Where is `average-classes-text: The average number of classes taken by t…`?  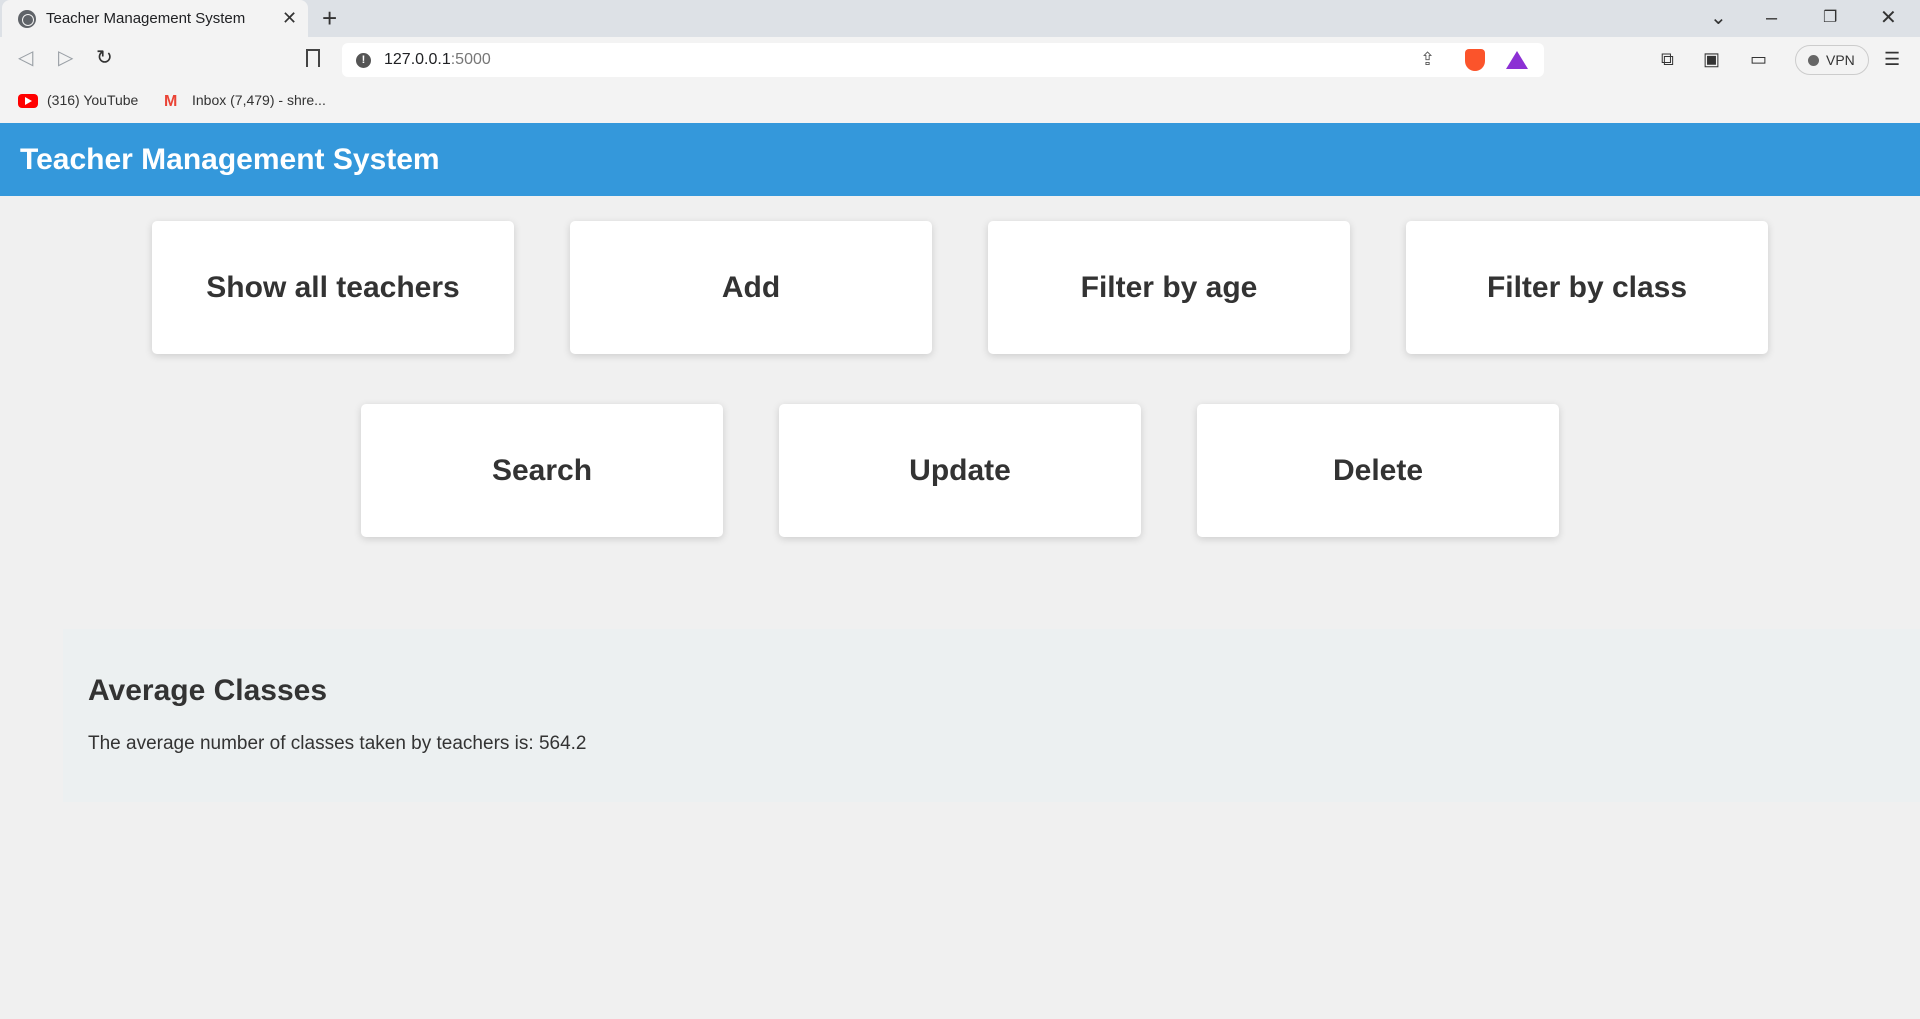 average-classes-text: The average number of classes taken by t… is located at coordinates (337, 743).